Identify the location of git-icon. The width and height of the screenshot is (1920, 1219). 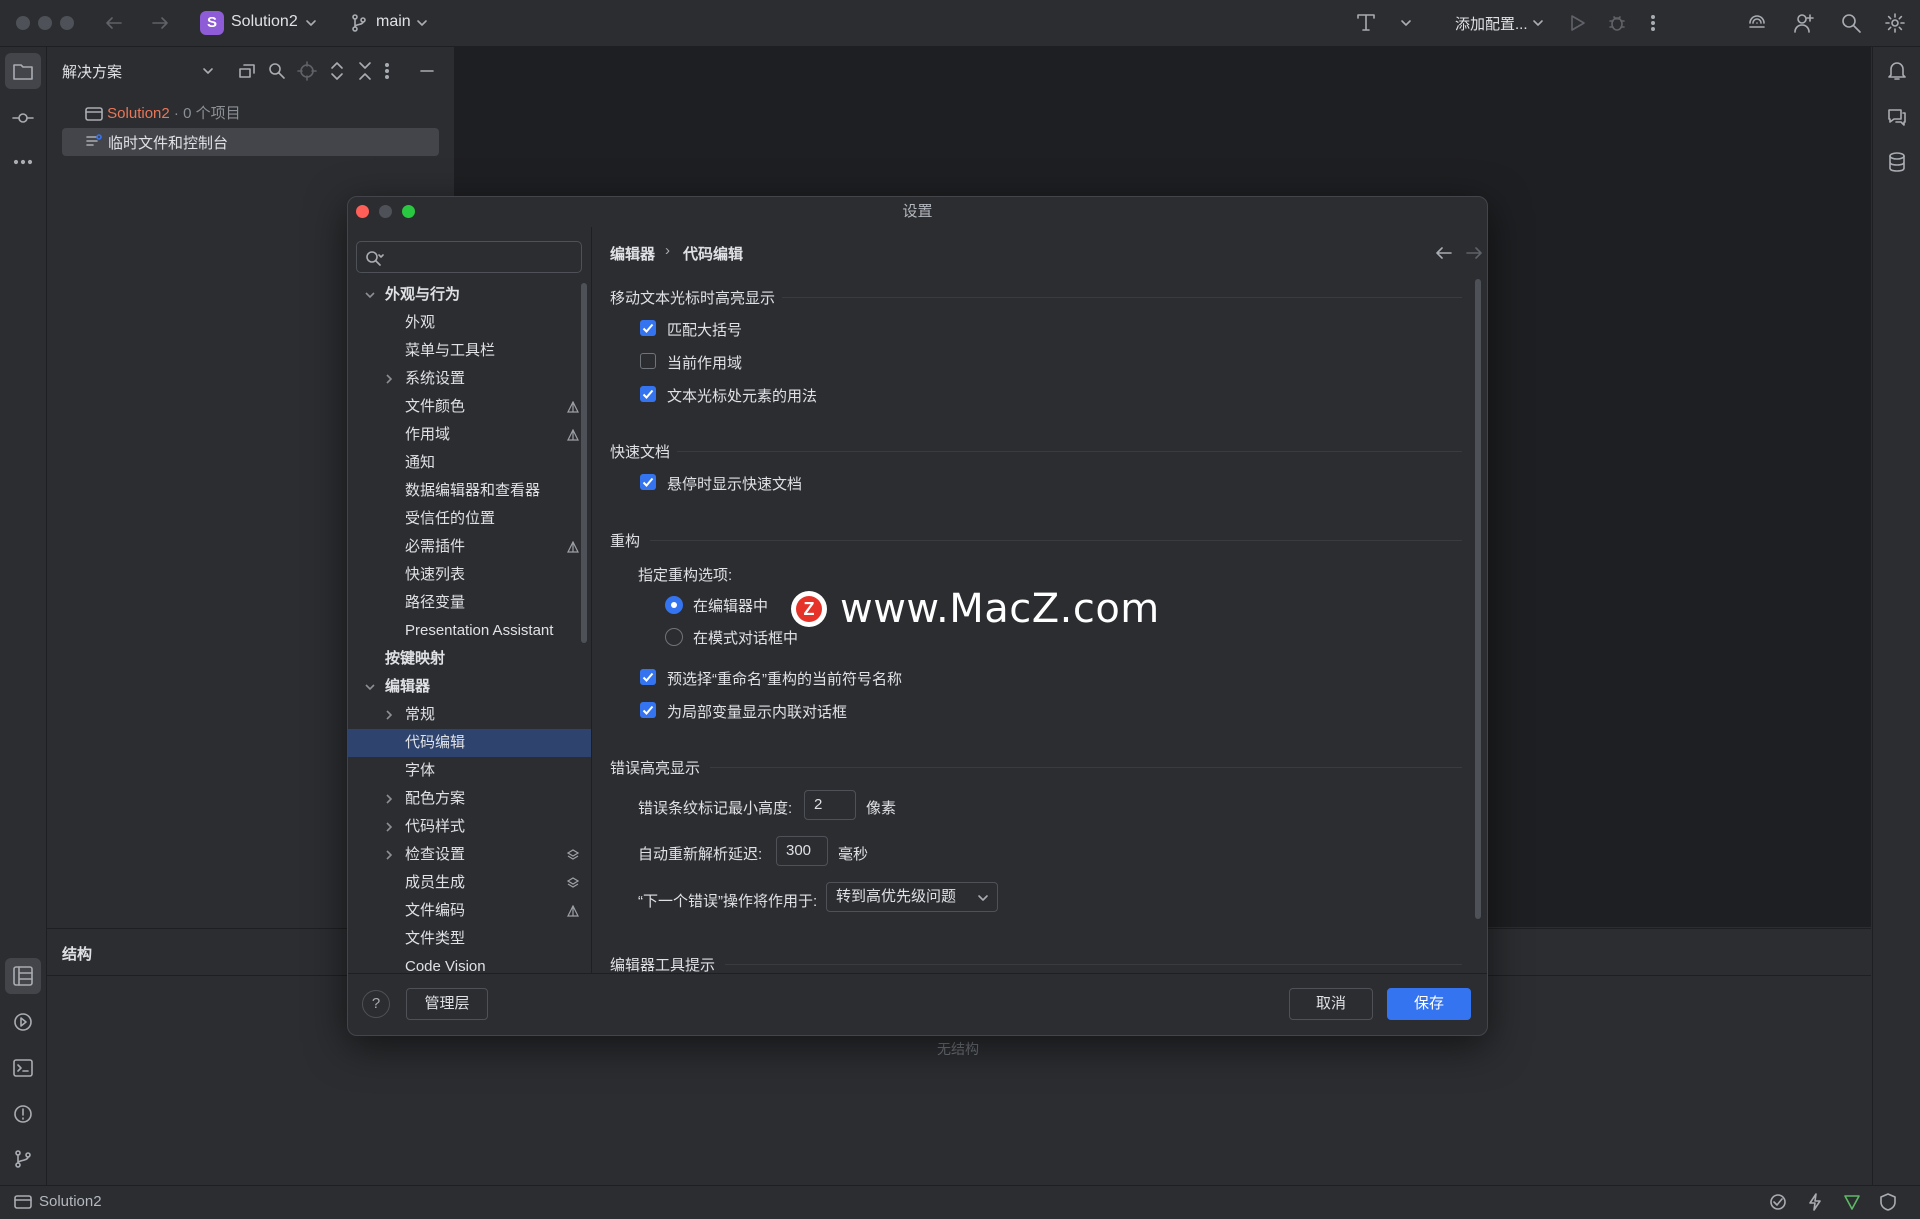
(23, 1159).